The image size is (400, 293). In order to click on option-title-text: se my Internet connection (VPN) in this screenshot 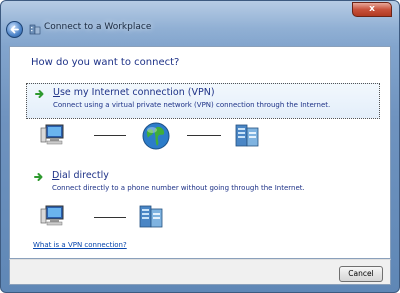, I will do `click(137, 92)`.